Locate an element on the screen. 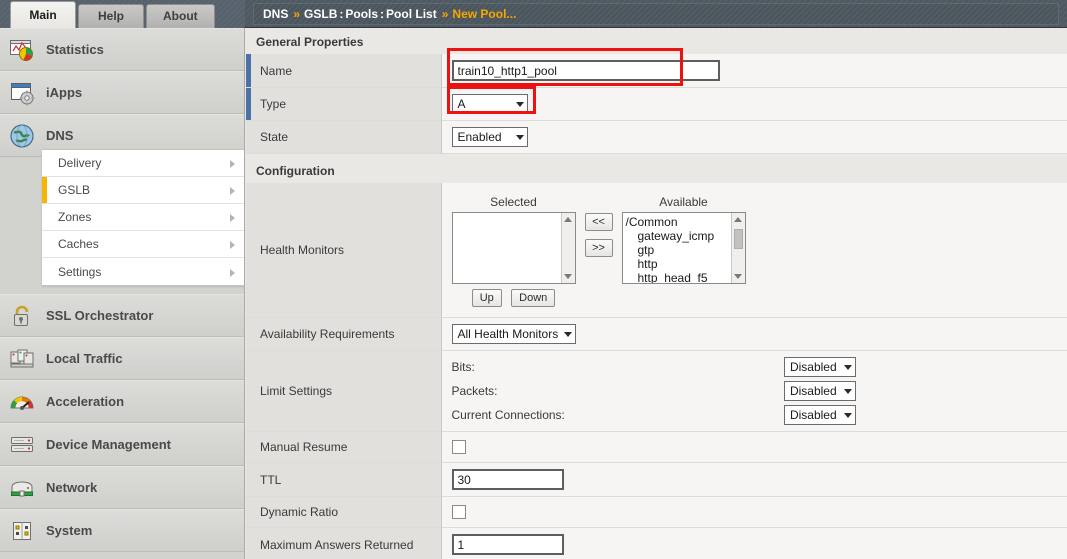  reorder-buttons: Up Down is located at coordinates (514, 295).